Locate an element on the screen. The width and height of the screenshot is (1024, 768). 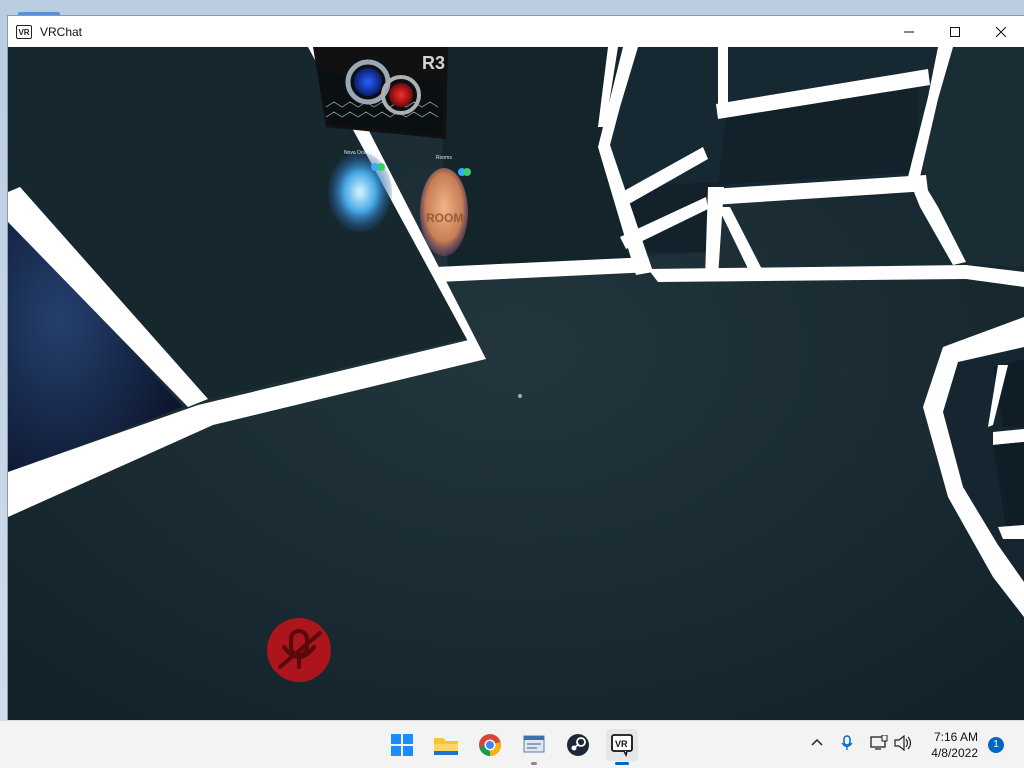
vrchat-app-icon: VR is located at coordinates (24, 31).